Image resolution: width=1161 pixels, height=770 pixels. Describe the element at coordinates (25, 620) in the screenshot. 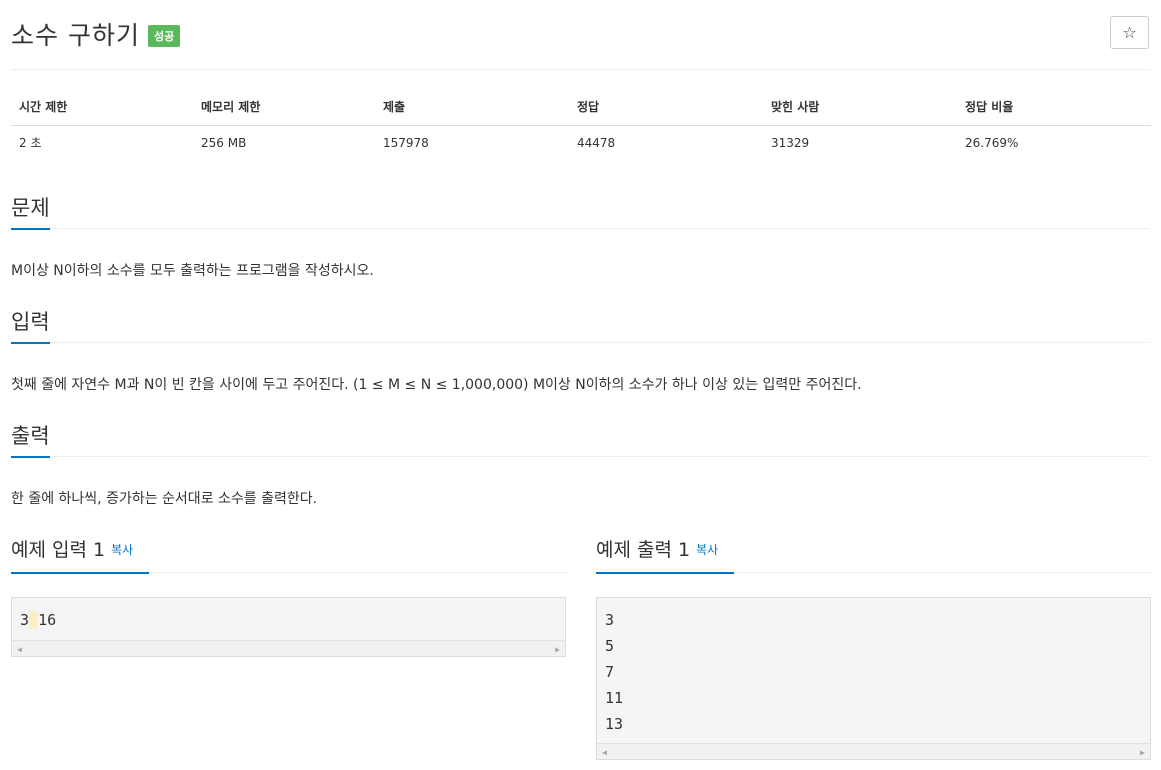

I see `code-token: 3` at that location.